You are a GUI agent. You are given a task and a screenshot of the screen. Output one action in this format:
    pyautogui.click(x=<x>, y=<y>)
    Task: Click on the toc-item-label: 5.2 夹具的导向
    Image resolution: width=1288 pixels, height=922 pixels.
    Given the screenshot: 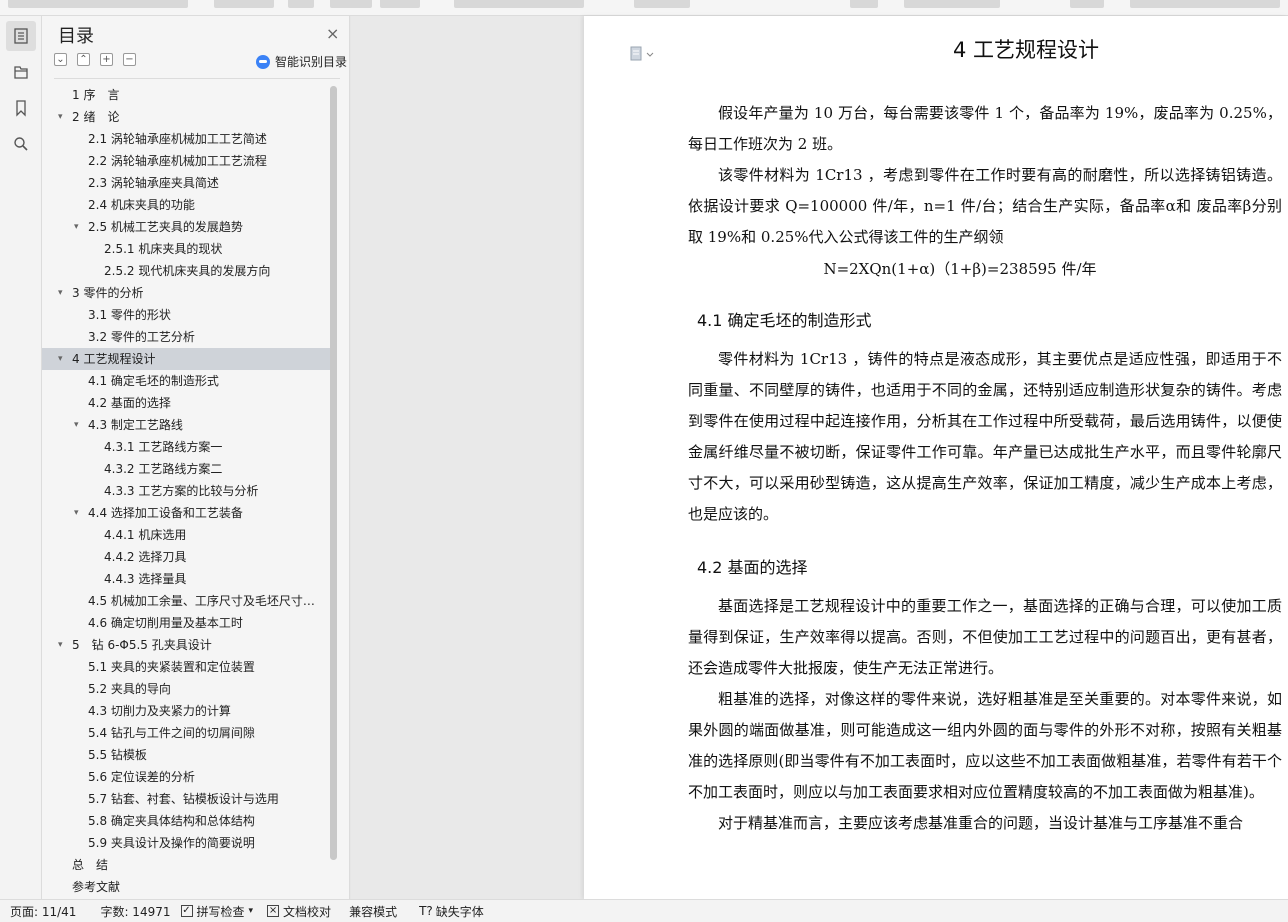 What is the action you would take?
    pyautogui.click(x=129, y=689)
    